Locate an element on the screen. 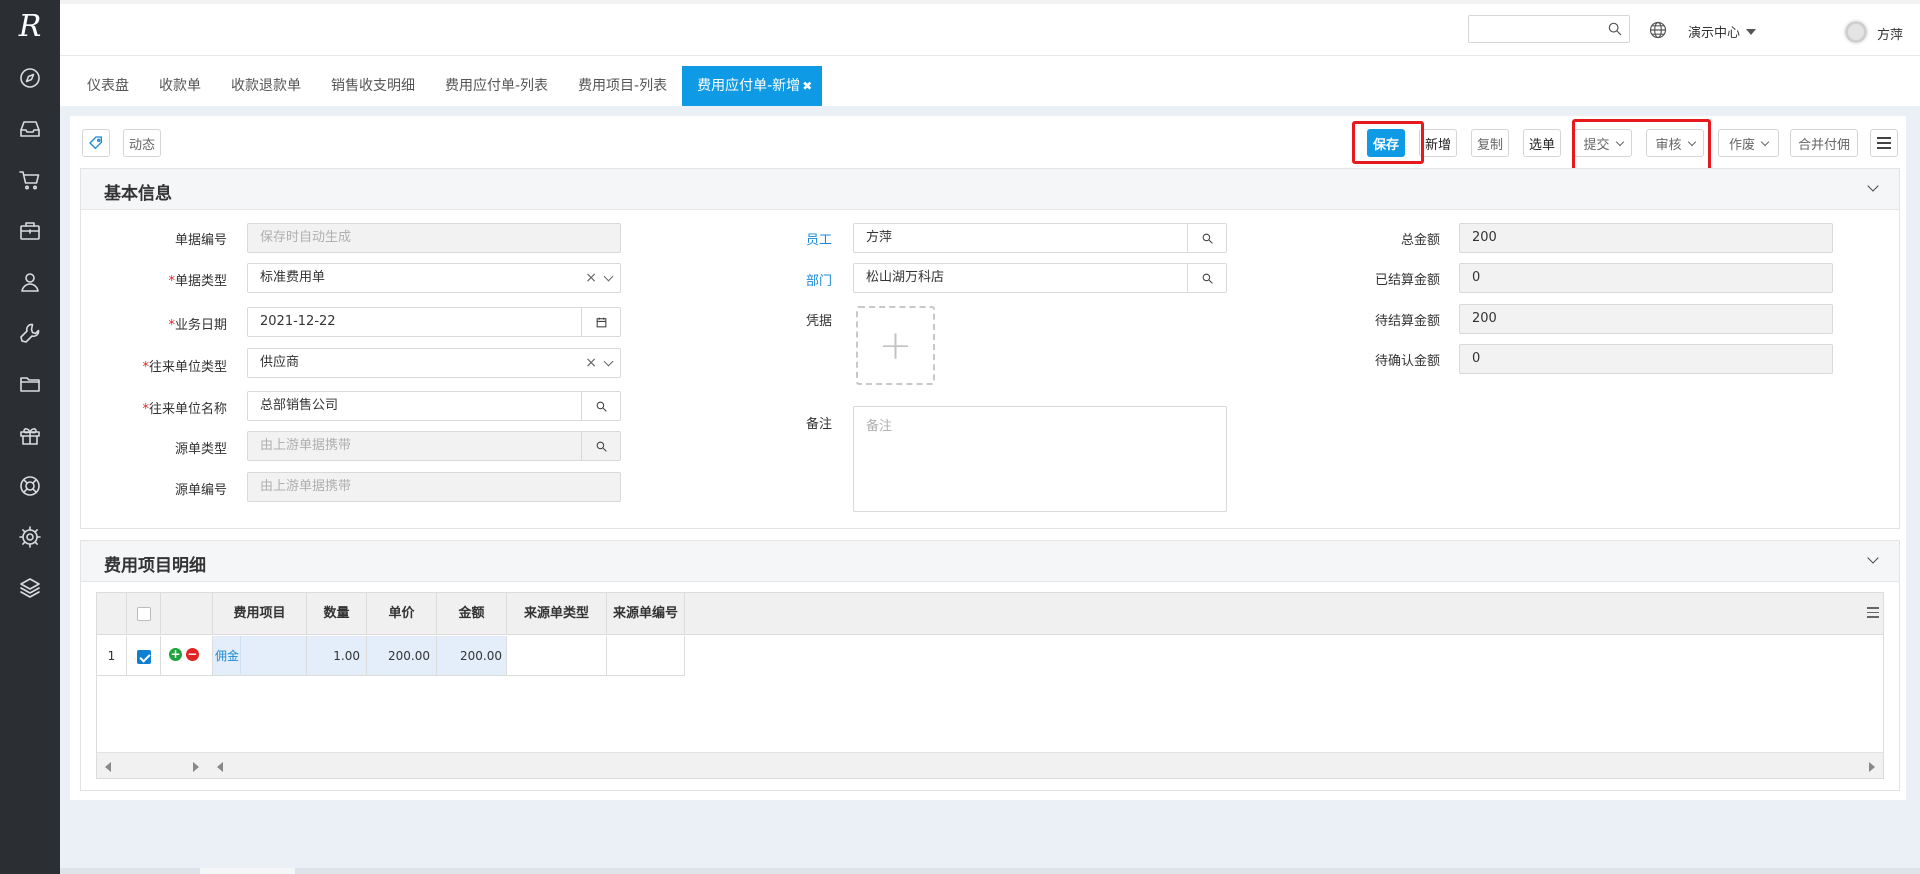 Image resolution: width=1920 pixels, height=874 pixels. settled-field: 0 is located at coordinates (1646, 278).